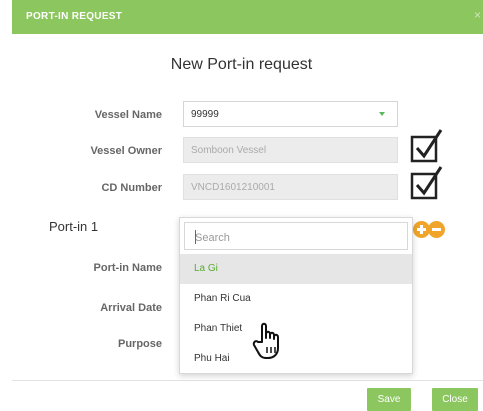  Describe the element at coordinates (389, 399) in the screenshot. I see `save-button: Save` at that location.